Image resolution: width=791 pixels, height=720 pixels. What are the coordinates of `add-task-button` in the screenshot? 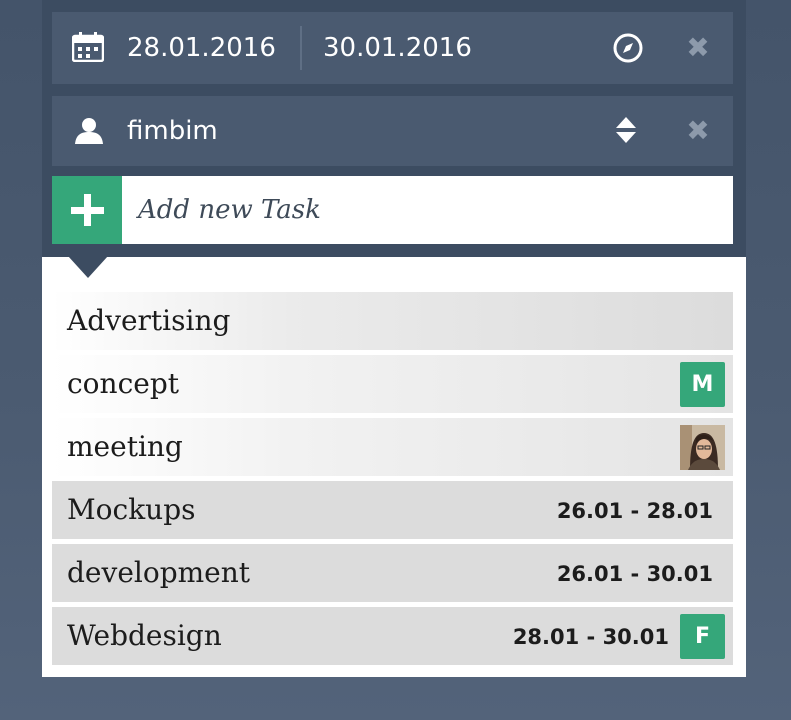 It's located at (87, 210).